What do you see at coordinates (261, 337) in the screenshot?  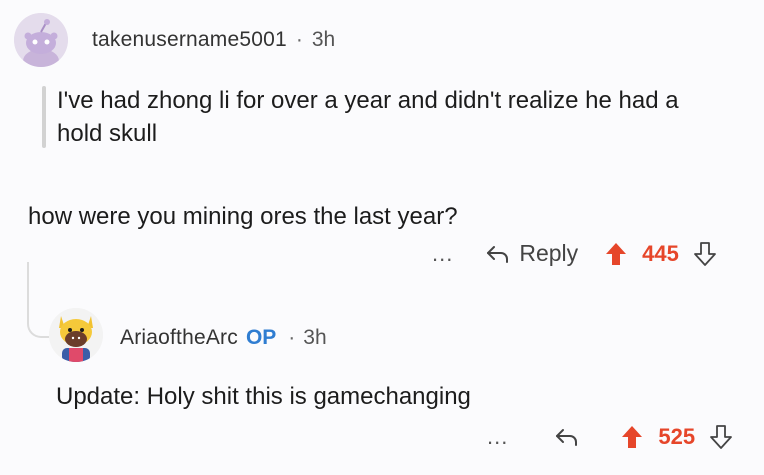 I see `op-badge: OP` at bounding box center [261, 337].